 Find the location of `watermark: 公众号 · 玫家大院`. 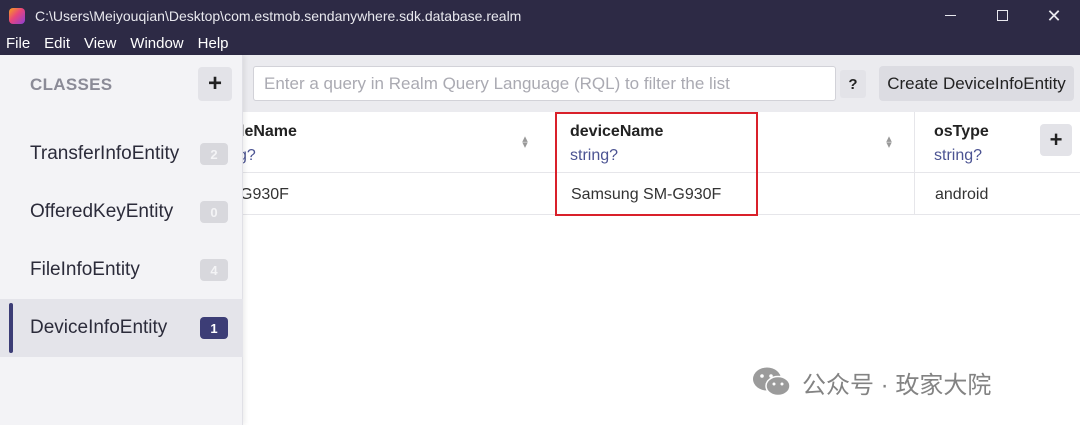

watermark: 公众号 · 玫家大院 is located at coordinates (871, 382).